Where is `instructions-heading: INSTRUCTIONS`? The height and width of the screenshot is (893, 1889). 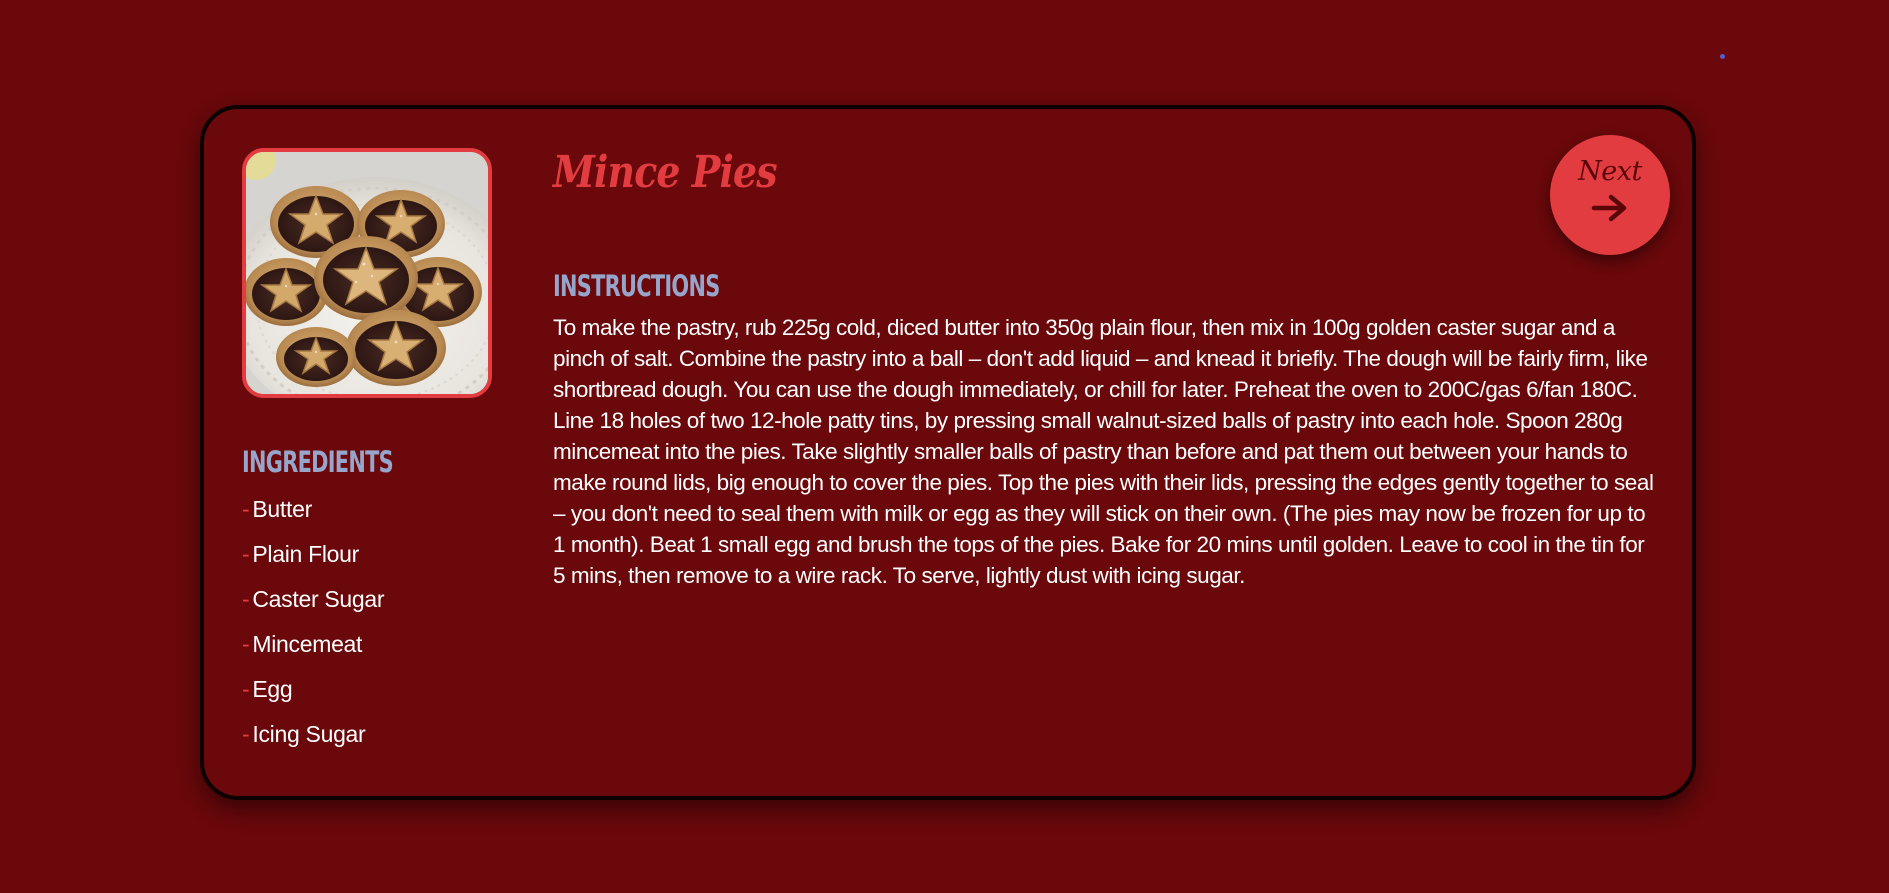 instructions-heading: INSTRUCTIONS is located at coordinates (636, 286).